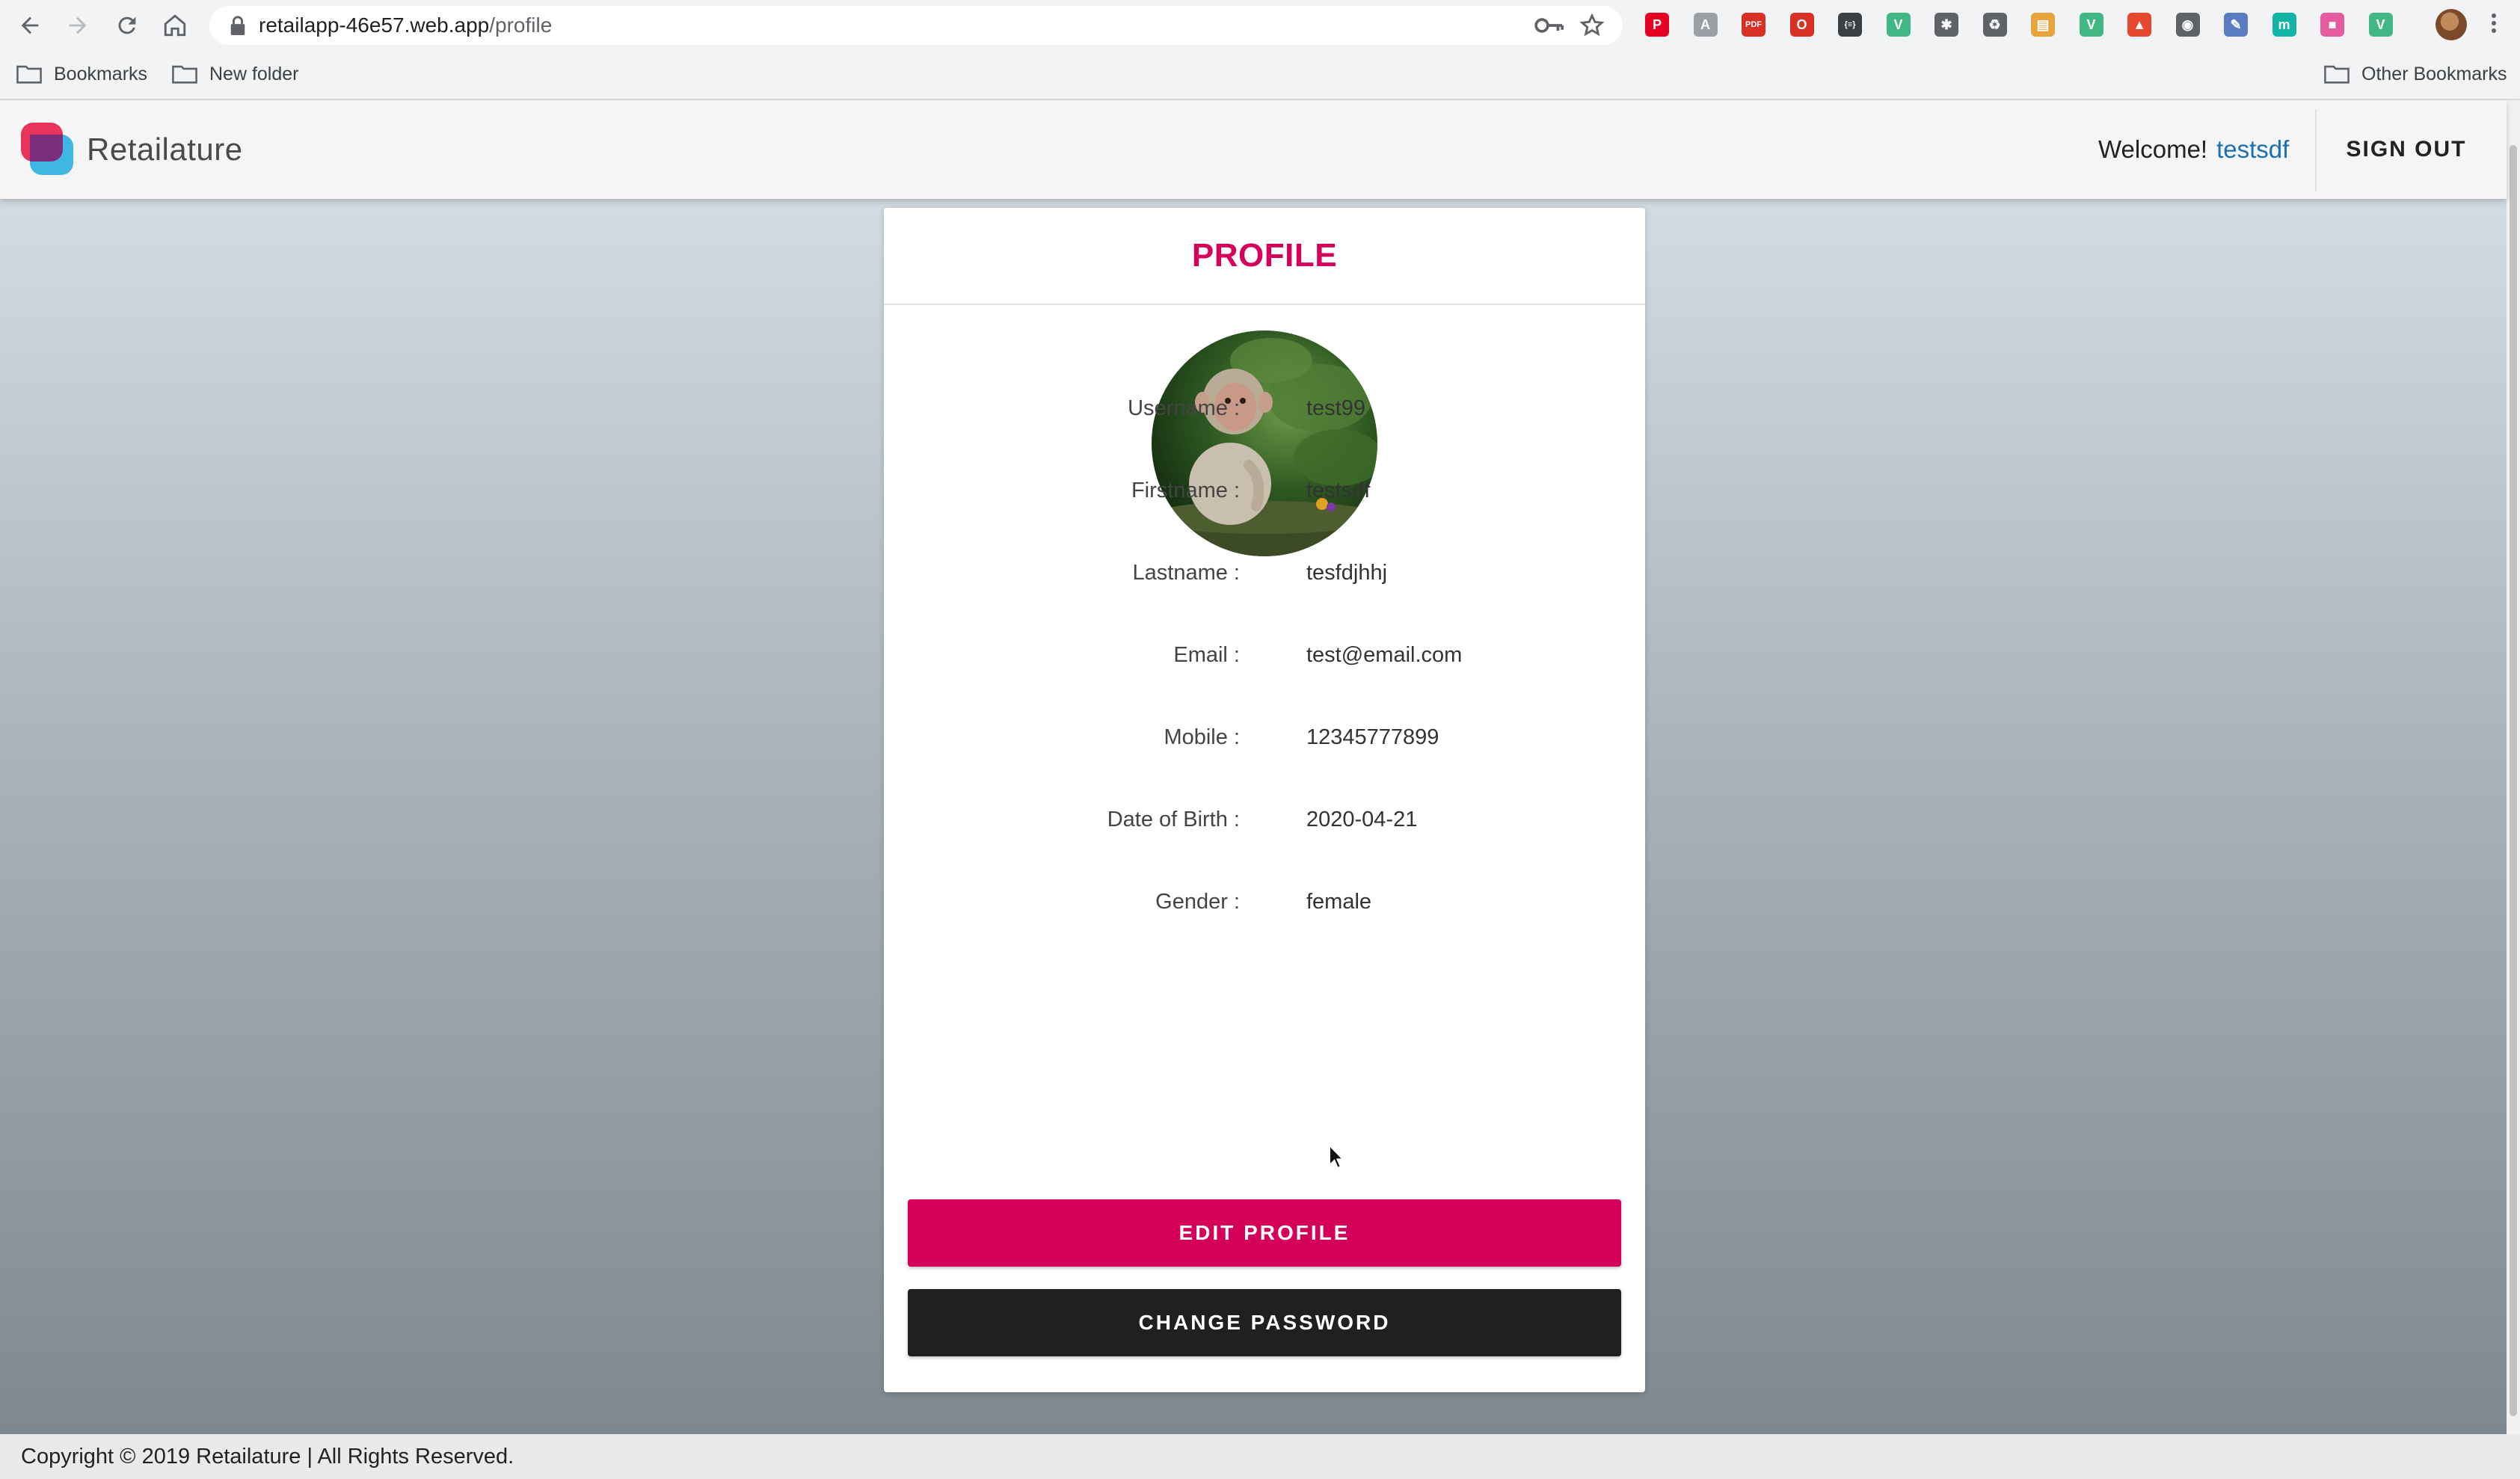  What do you see at coordinates (2380, 25) in the screenshot?
I see `vue-icon-2: V` at bounding box center [2380, 25].